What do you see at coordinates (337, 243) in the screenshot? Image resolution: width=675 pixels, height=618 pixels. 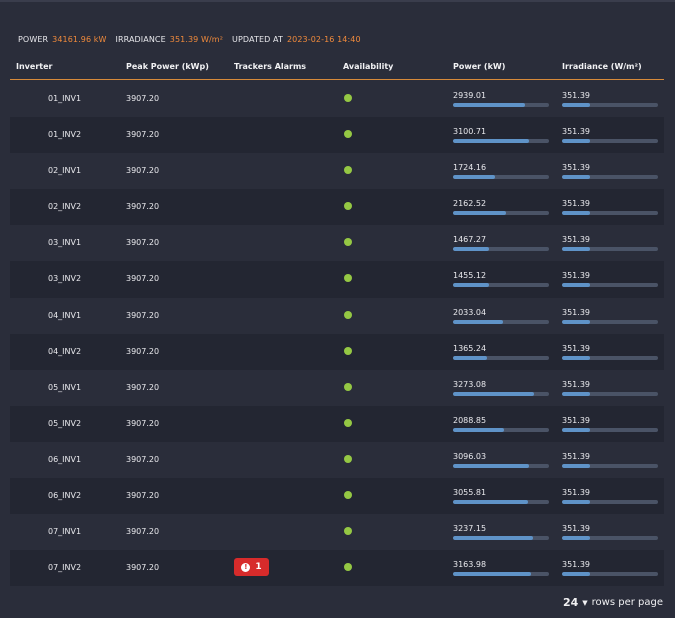 I see `table-row: 03_INV1 3907.20 1467.27 351.39` at bounding box center [337, 243].